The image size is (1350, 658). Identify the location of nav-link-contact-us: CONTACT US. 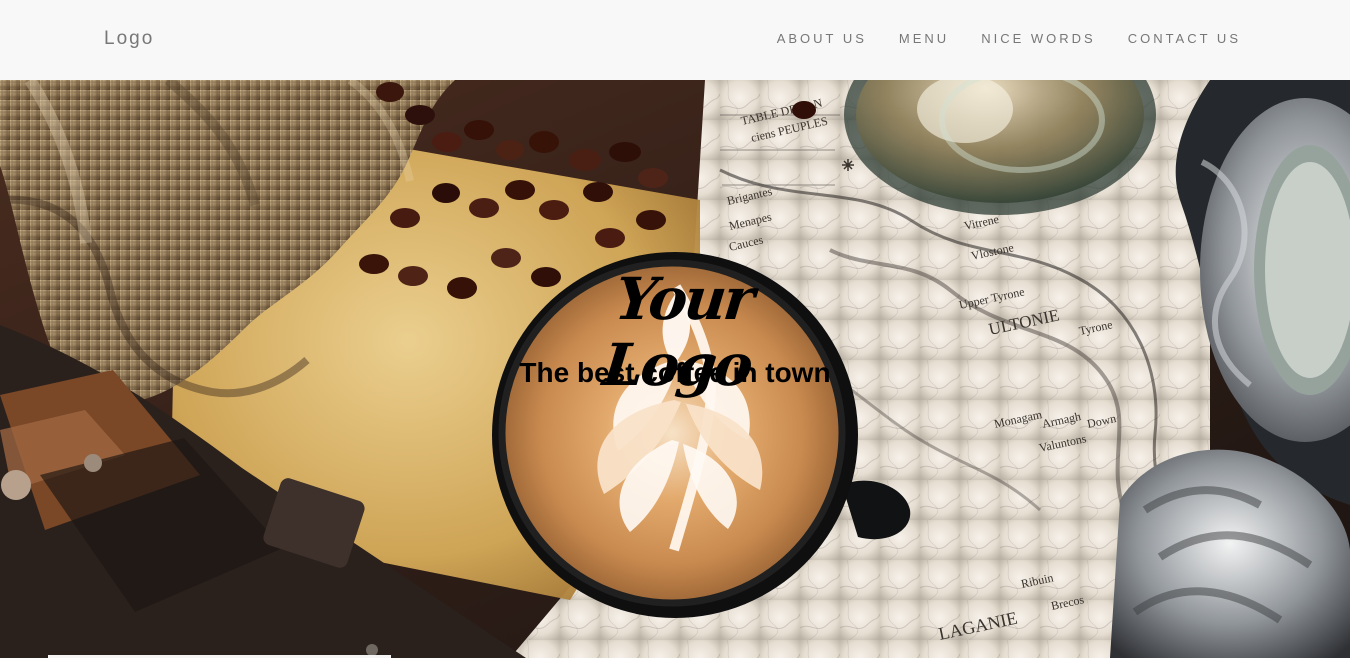
(1184, 38).